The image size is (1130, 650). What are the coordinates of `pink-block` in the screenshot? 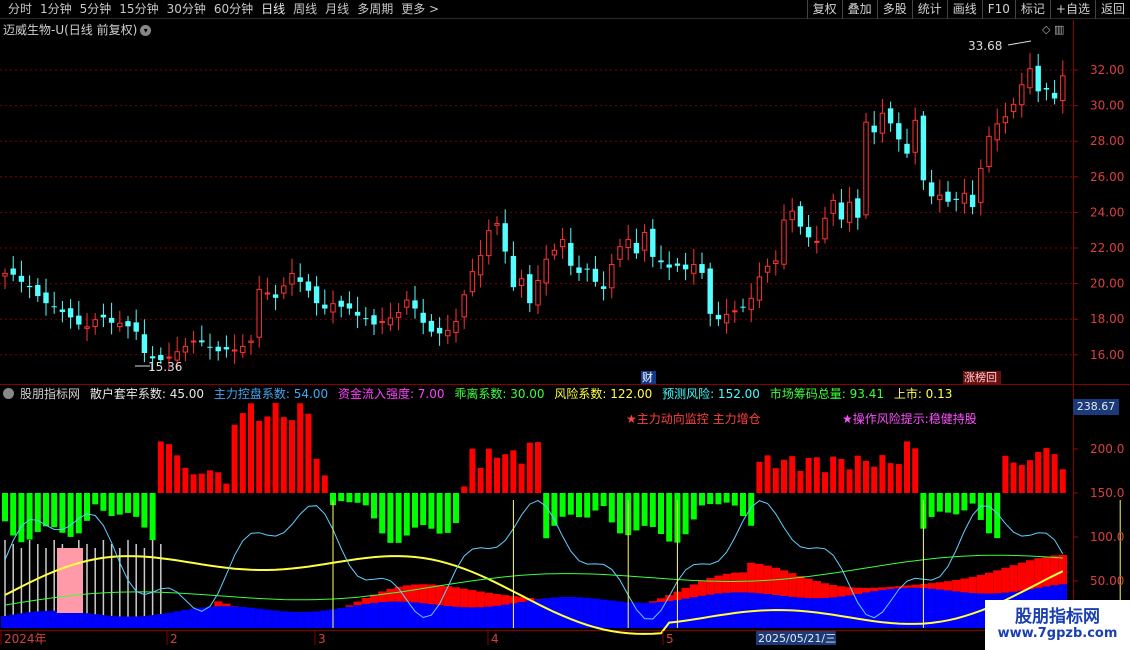 It's located at (70, 580).